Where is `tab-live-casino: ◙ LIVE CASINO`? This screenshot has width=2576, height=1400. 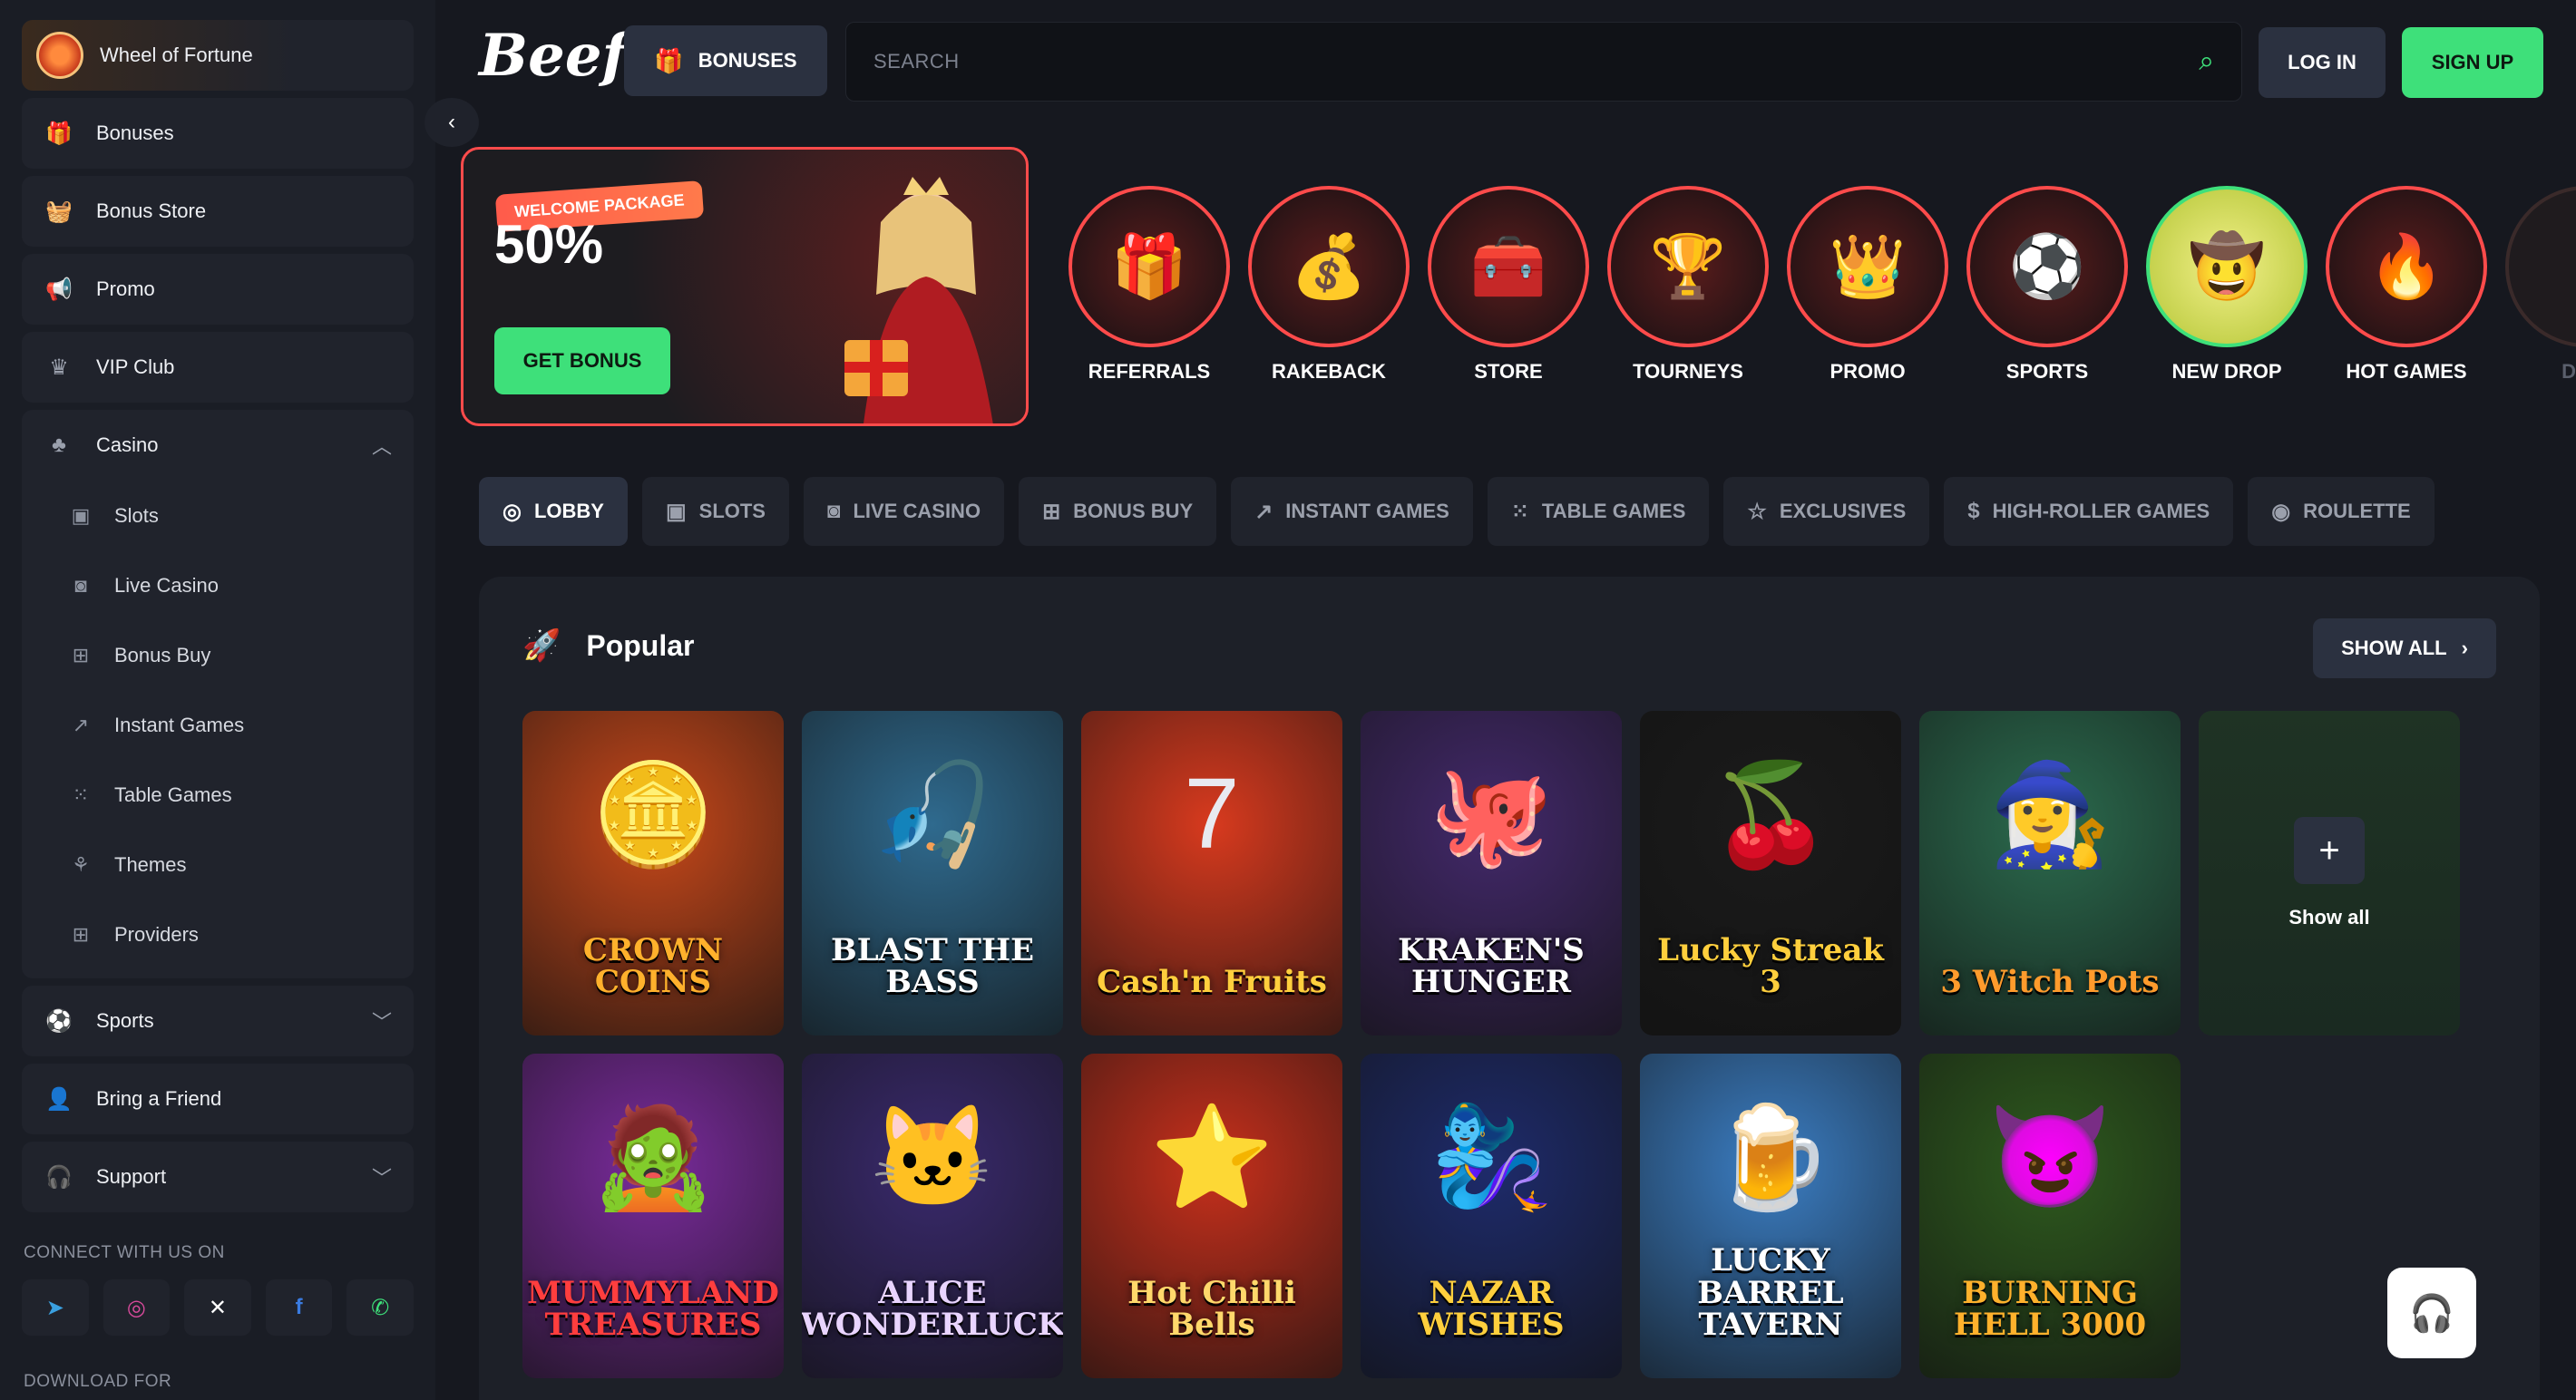
tab-live-casino: ◙ LIVE CASINO is located at coordinates (904, 511).